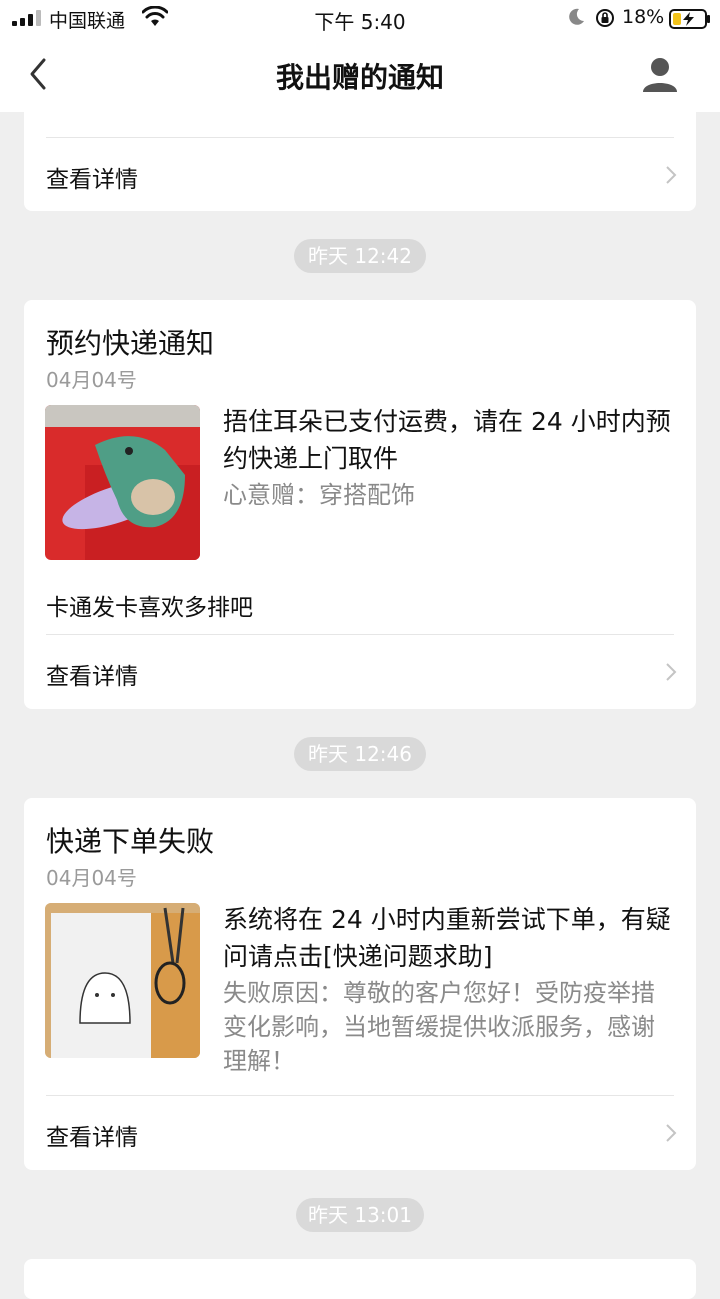 The height and width of the screenshot is (1299, 720). Describe the element at coordinates (130, 841) in the screenshot. I see `card-title: 快递下单失败` at that location.